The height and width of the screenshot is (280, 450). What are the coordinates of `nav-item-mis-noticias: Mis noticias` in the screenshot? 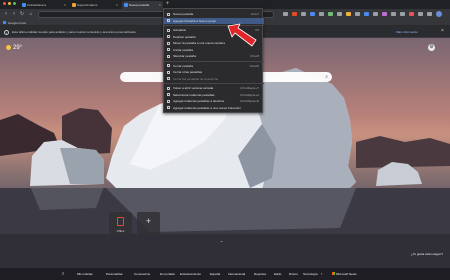 It's located at (85, 274).